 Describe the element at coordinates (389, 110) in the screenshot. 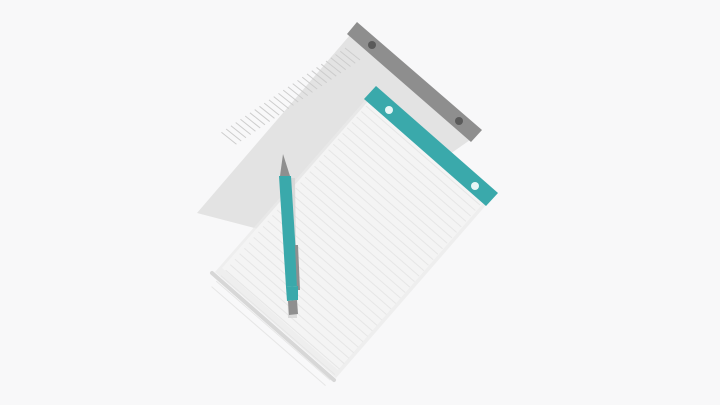

I see `front-notepad-hole-left` at that location.